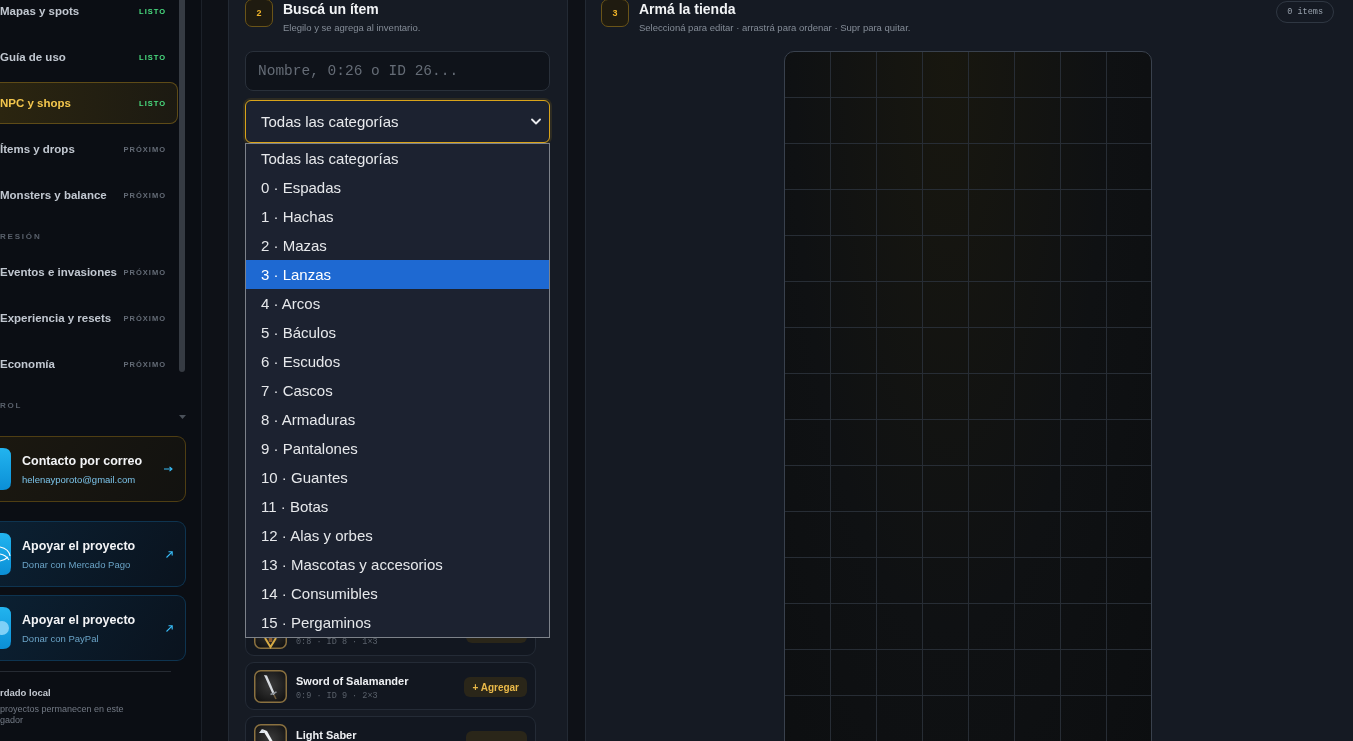  What do you see at coordinates (397, 535) in the screenshot?
I see `dropdown-option: 12 · Alas y orbes` at bounding box center [397, 535].